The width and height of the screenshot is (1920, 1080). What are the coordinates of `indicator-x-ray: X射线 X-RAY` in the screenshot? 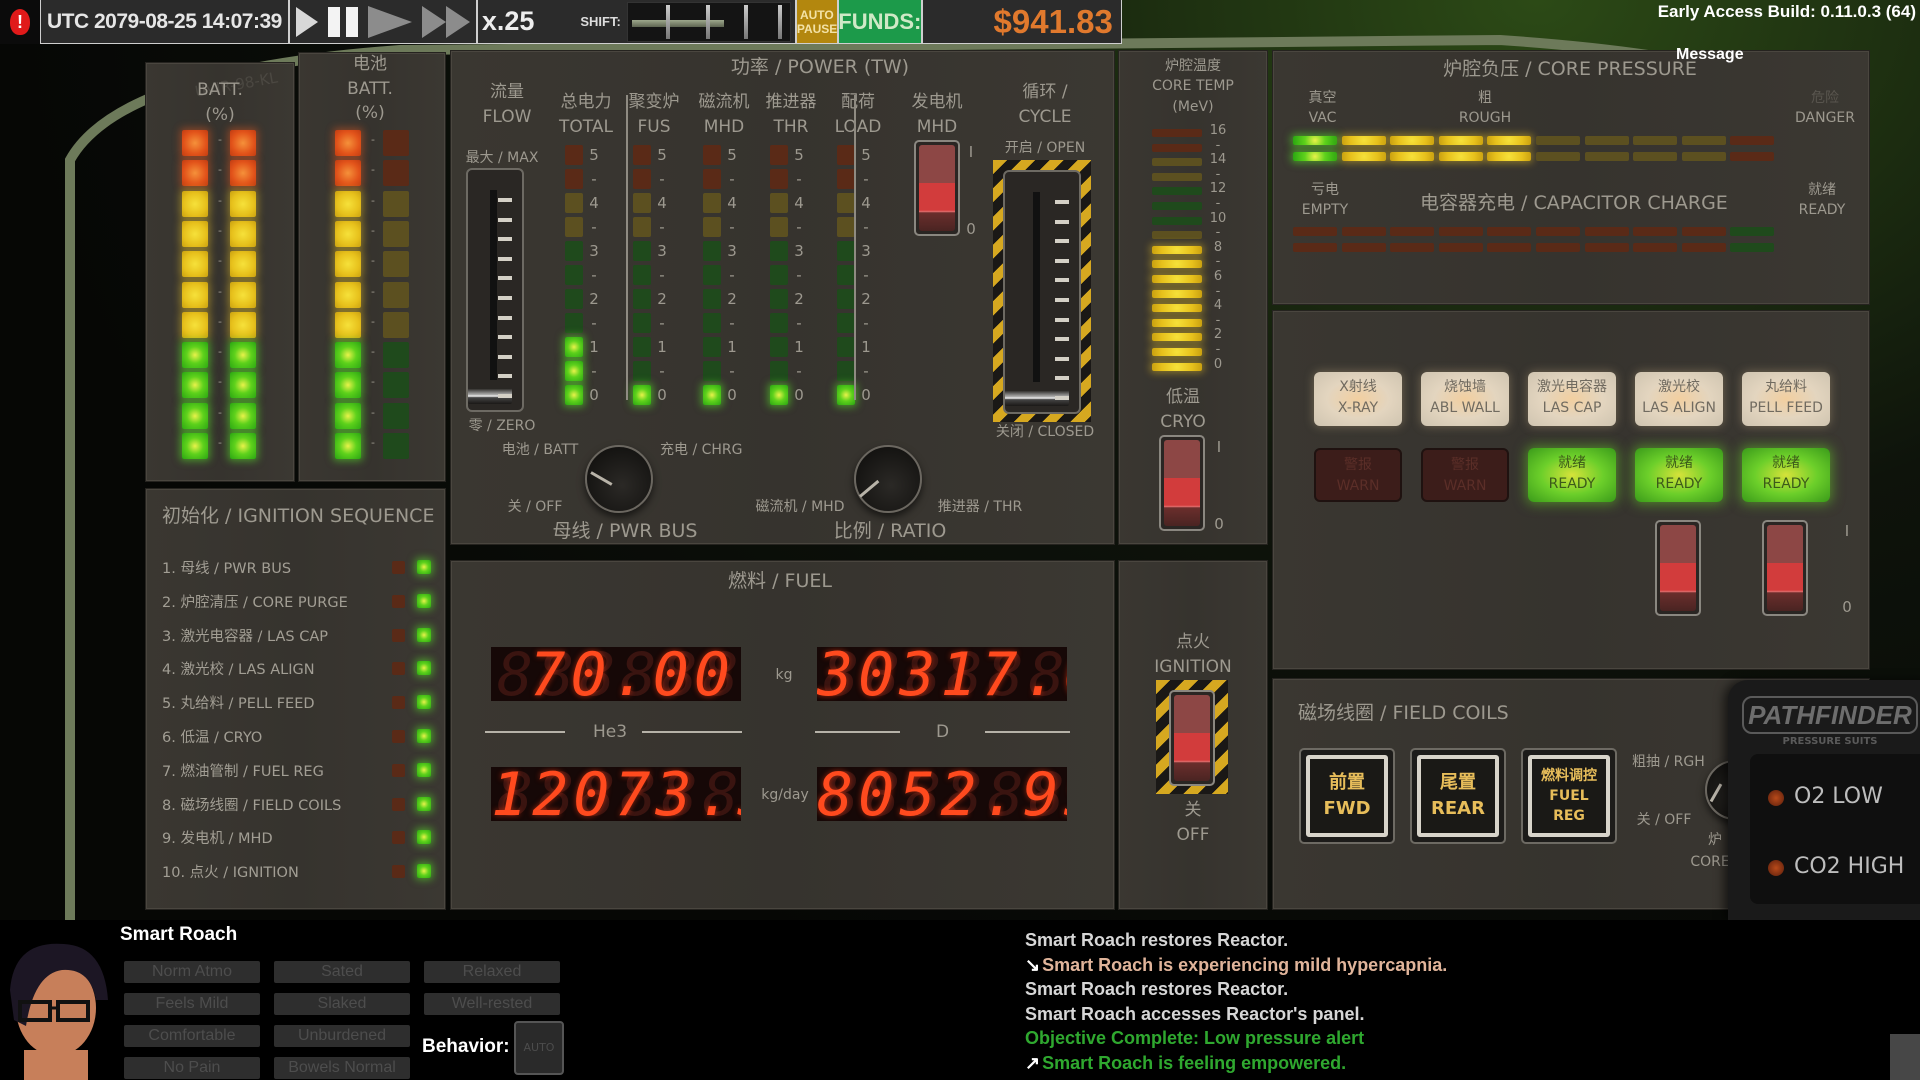 It's located at (1358, 399).